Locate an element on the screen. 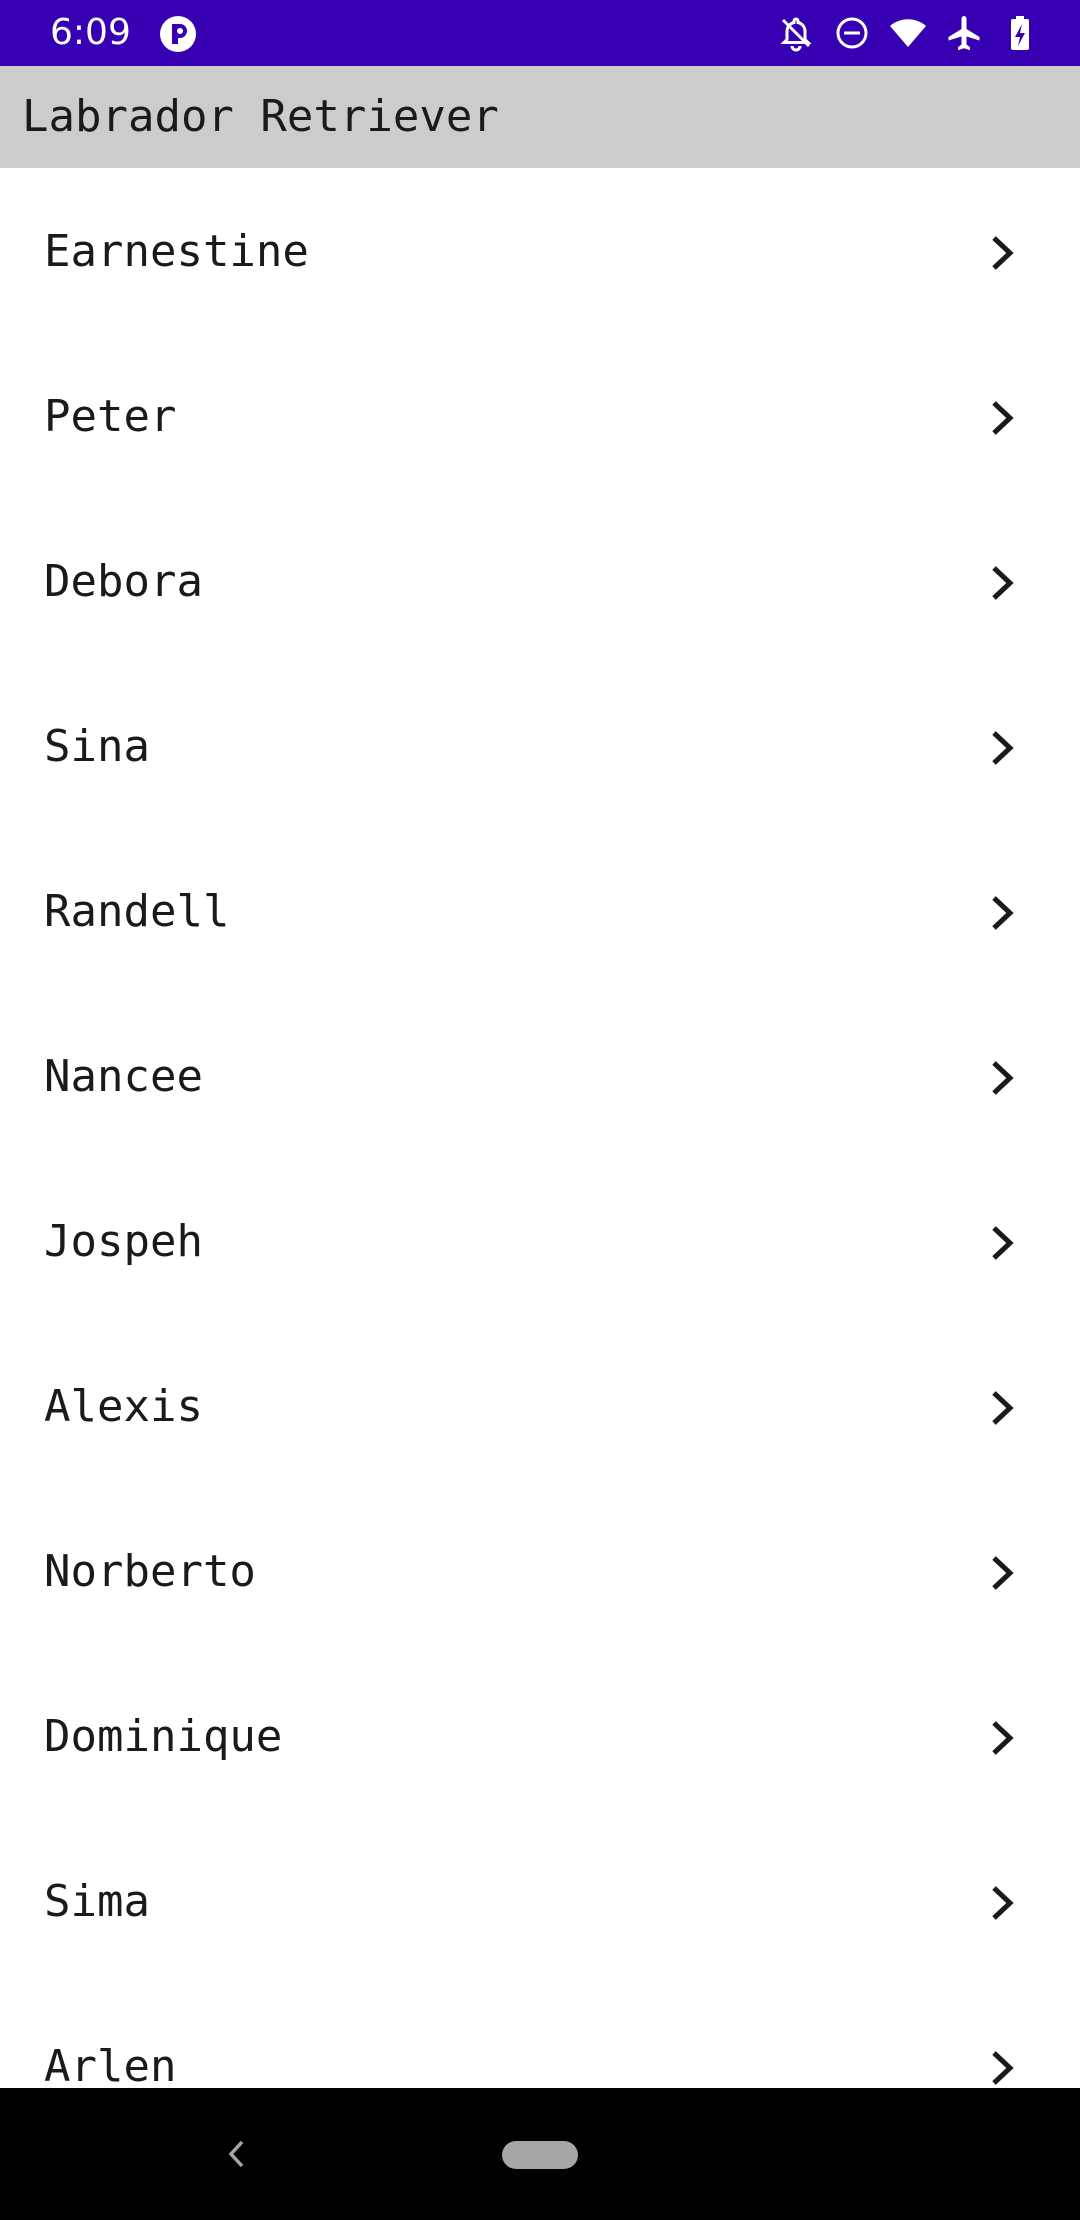 Image resolution: width=1080 pixels, height=2220 pixels. list-item: Peter is located at coordinates (540, 416).